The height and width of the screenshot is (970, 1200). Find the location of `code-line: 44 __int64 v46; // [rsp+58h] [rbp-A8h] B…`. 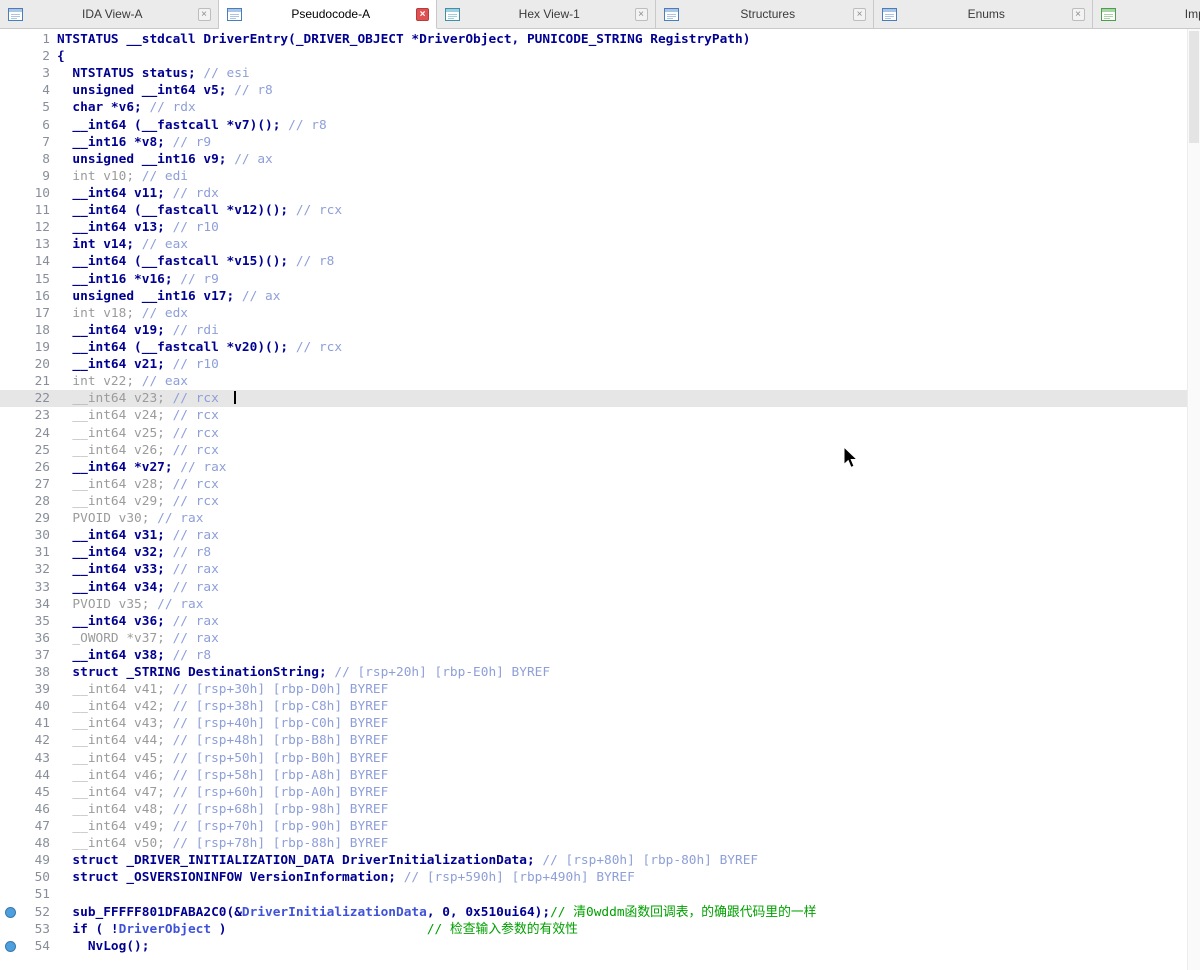

code-line: 44 __int64 v46; // [rsp+58h] [rbp-A8h] B… is located at coordinates (593, 775).